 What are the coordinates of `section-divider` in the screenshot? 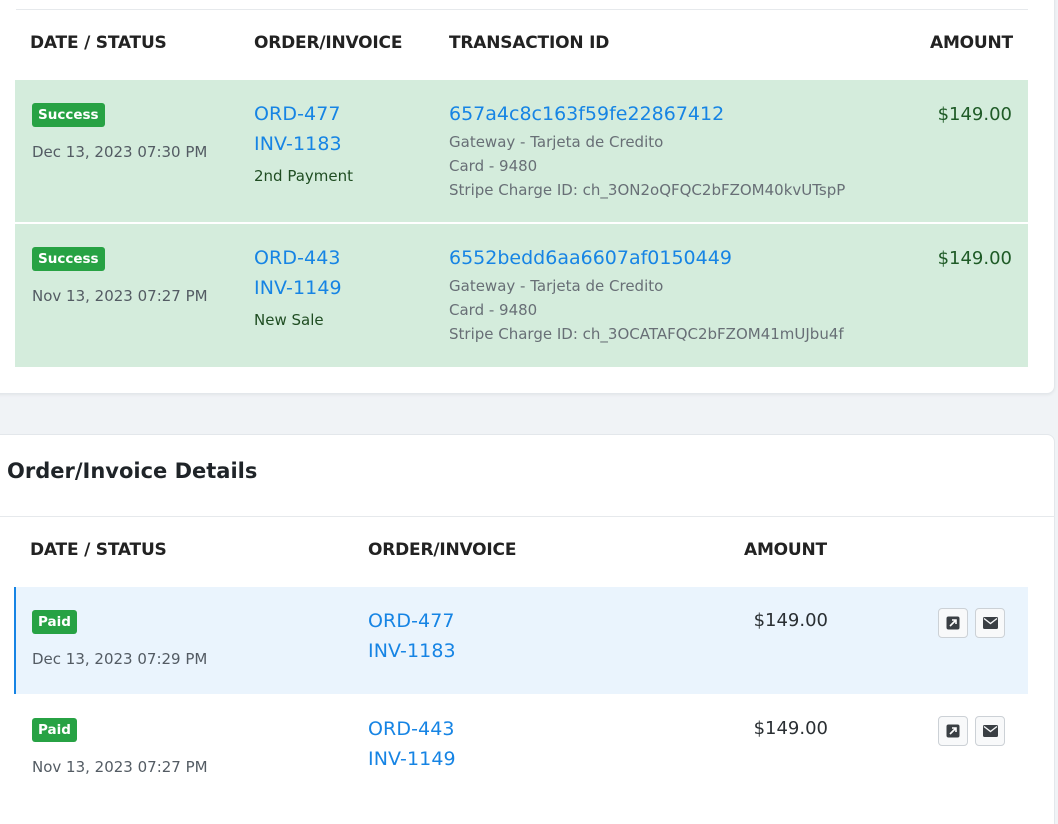 It's located at (527, 516).